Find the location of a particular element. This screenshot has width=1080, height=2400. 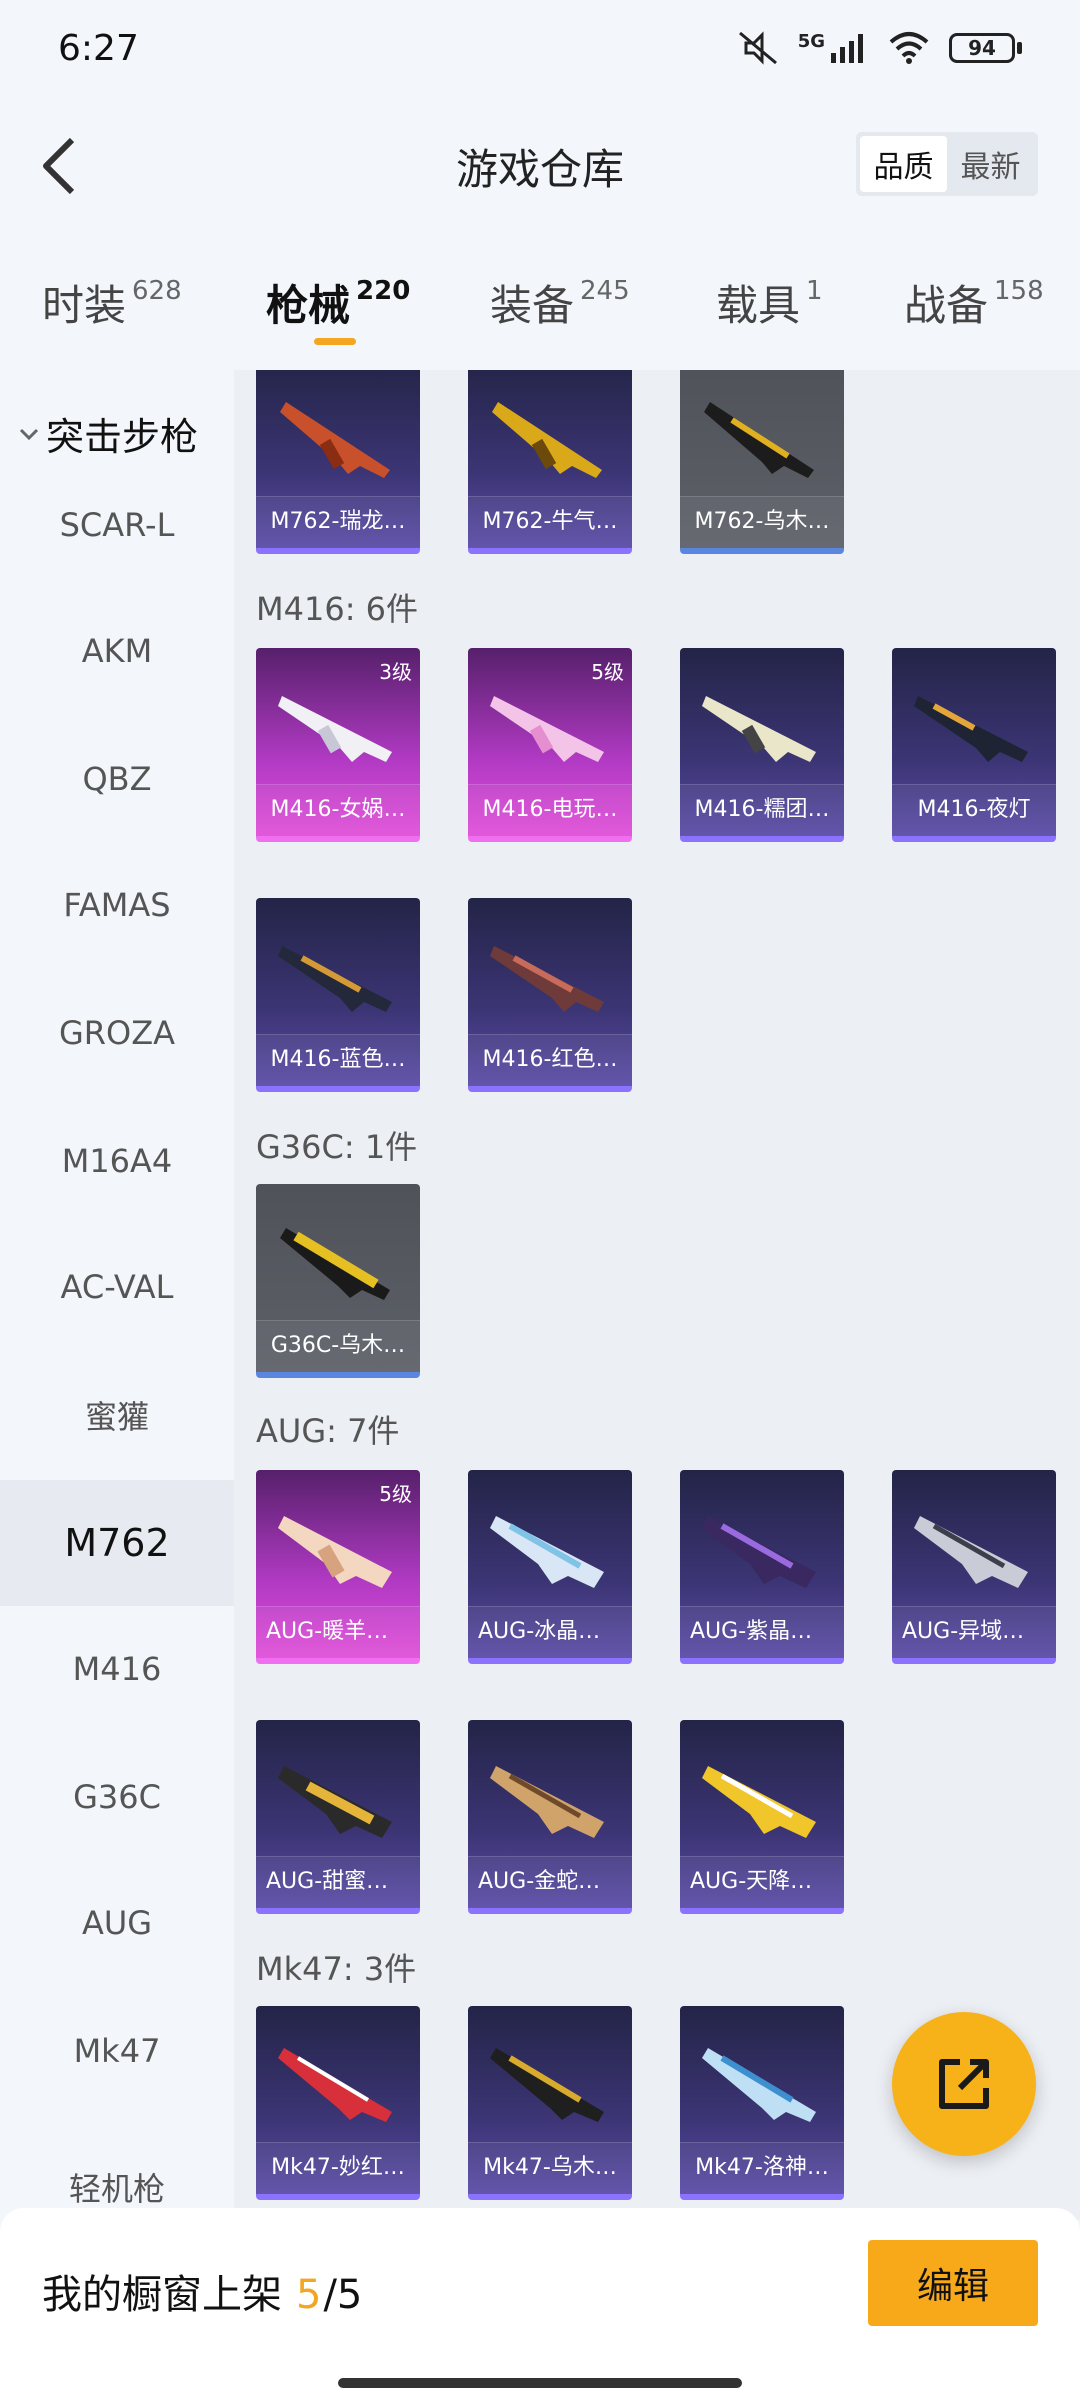

level-badge: 5级 is located at coordinates (607, 672).